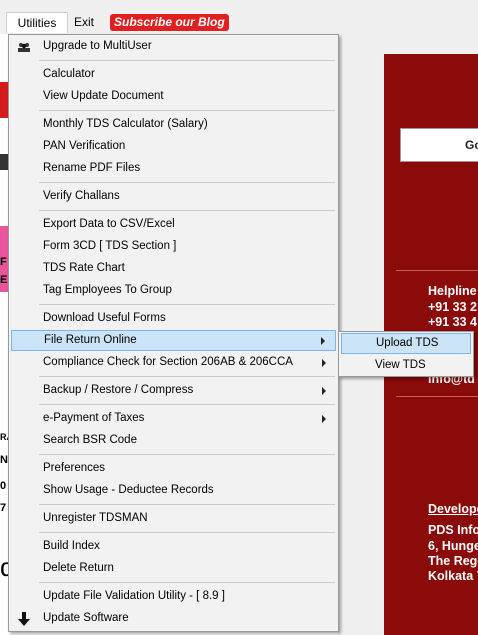 Image resolution: width=478 pixels, height=635 pixels. I want to click on menu-exit: Exit, so click(86, 22).